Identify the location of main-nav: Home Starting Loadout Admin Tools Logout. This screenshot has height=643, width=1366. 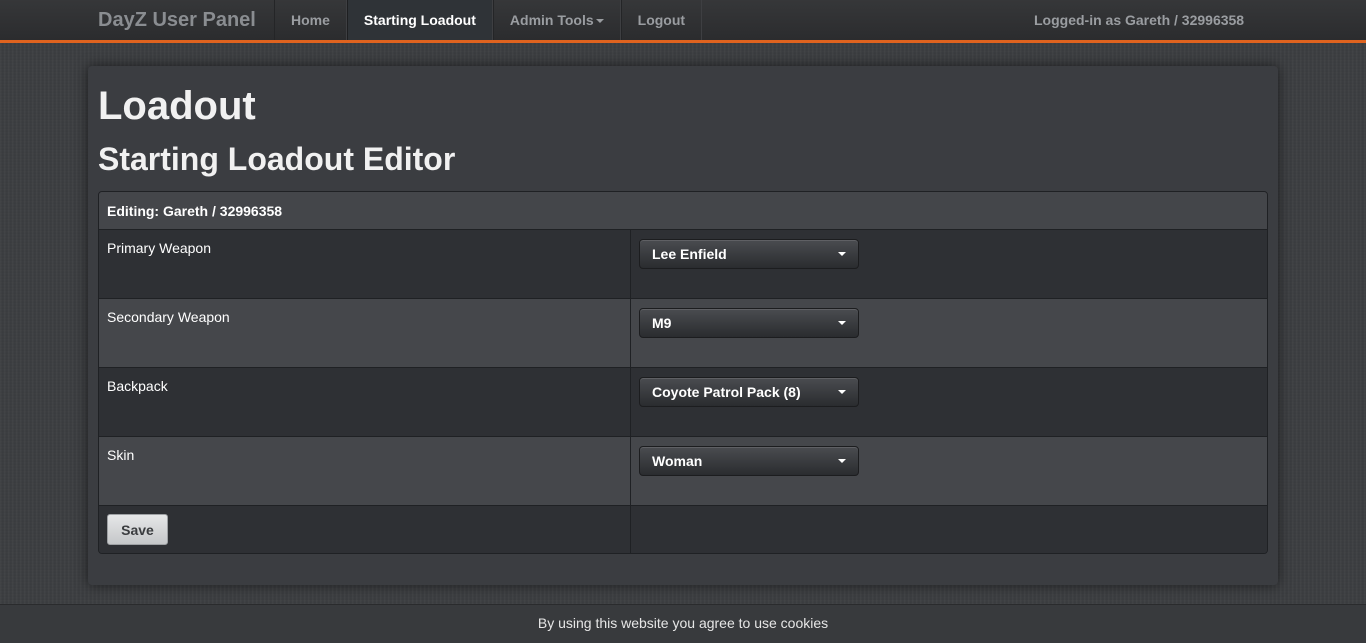
(488, 20).